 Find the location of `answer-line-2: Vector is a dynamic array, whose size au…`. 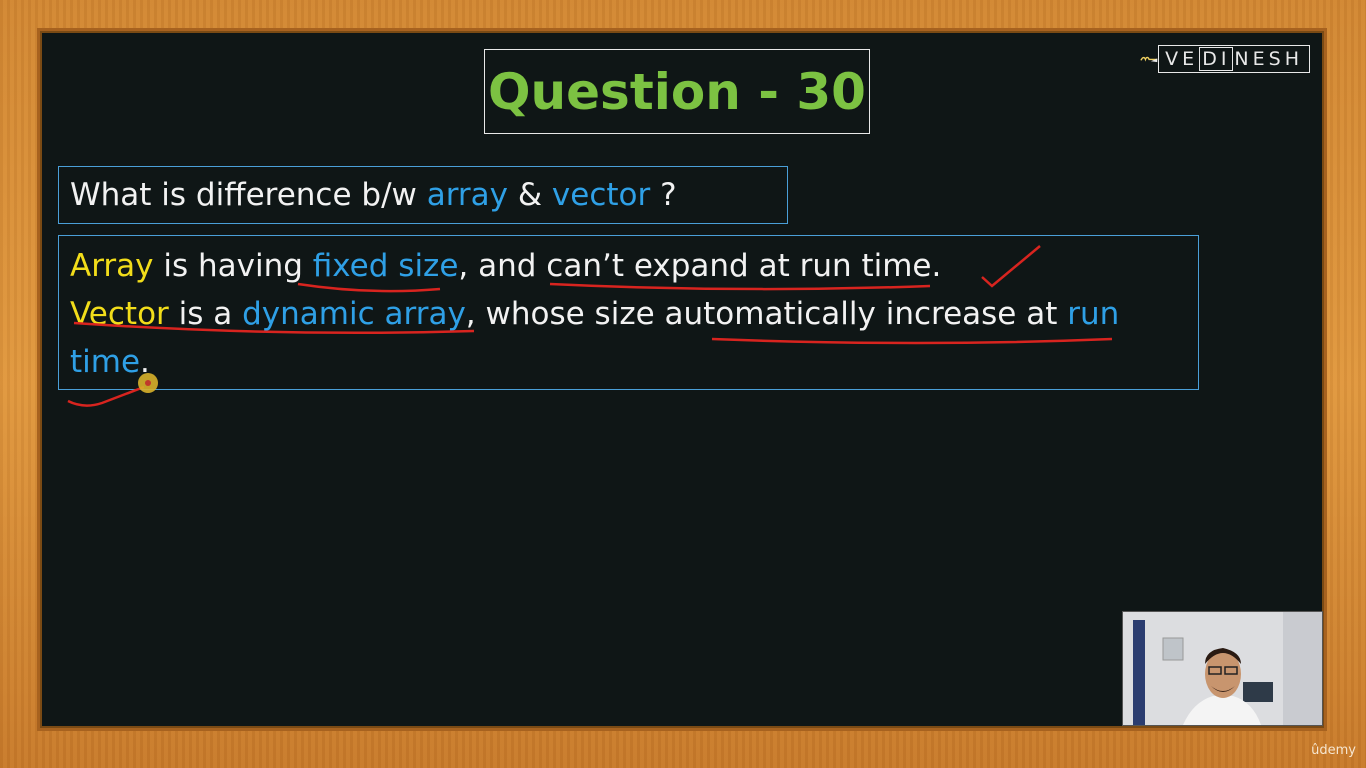

answer-line-2: Vector is a dynamic array, whose size au… is located at coordinates (628, 314).